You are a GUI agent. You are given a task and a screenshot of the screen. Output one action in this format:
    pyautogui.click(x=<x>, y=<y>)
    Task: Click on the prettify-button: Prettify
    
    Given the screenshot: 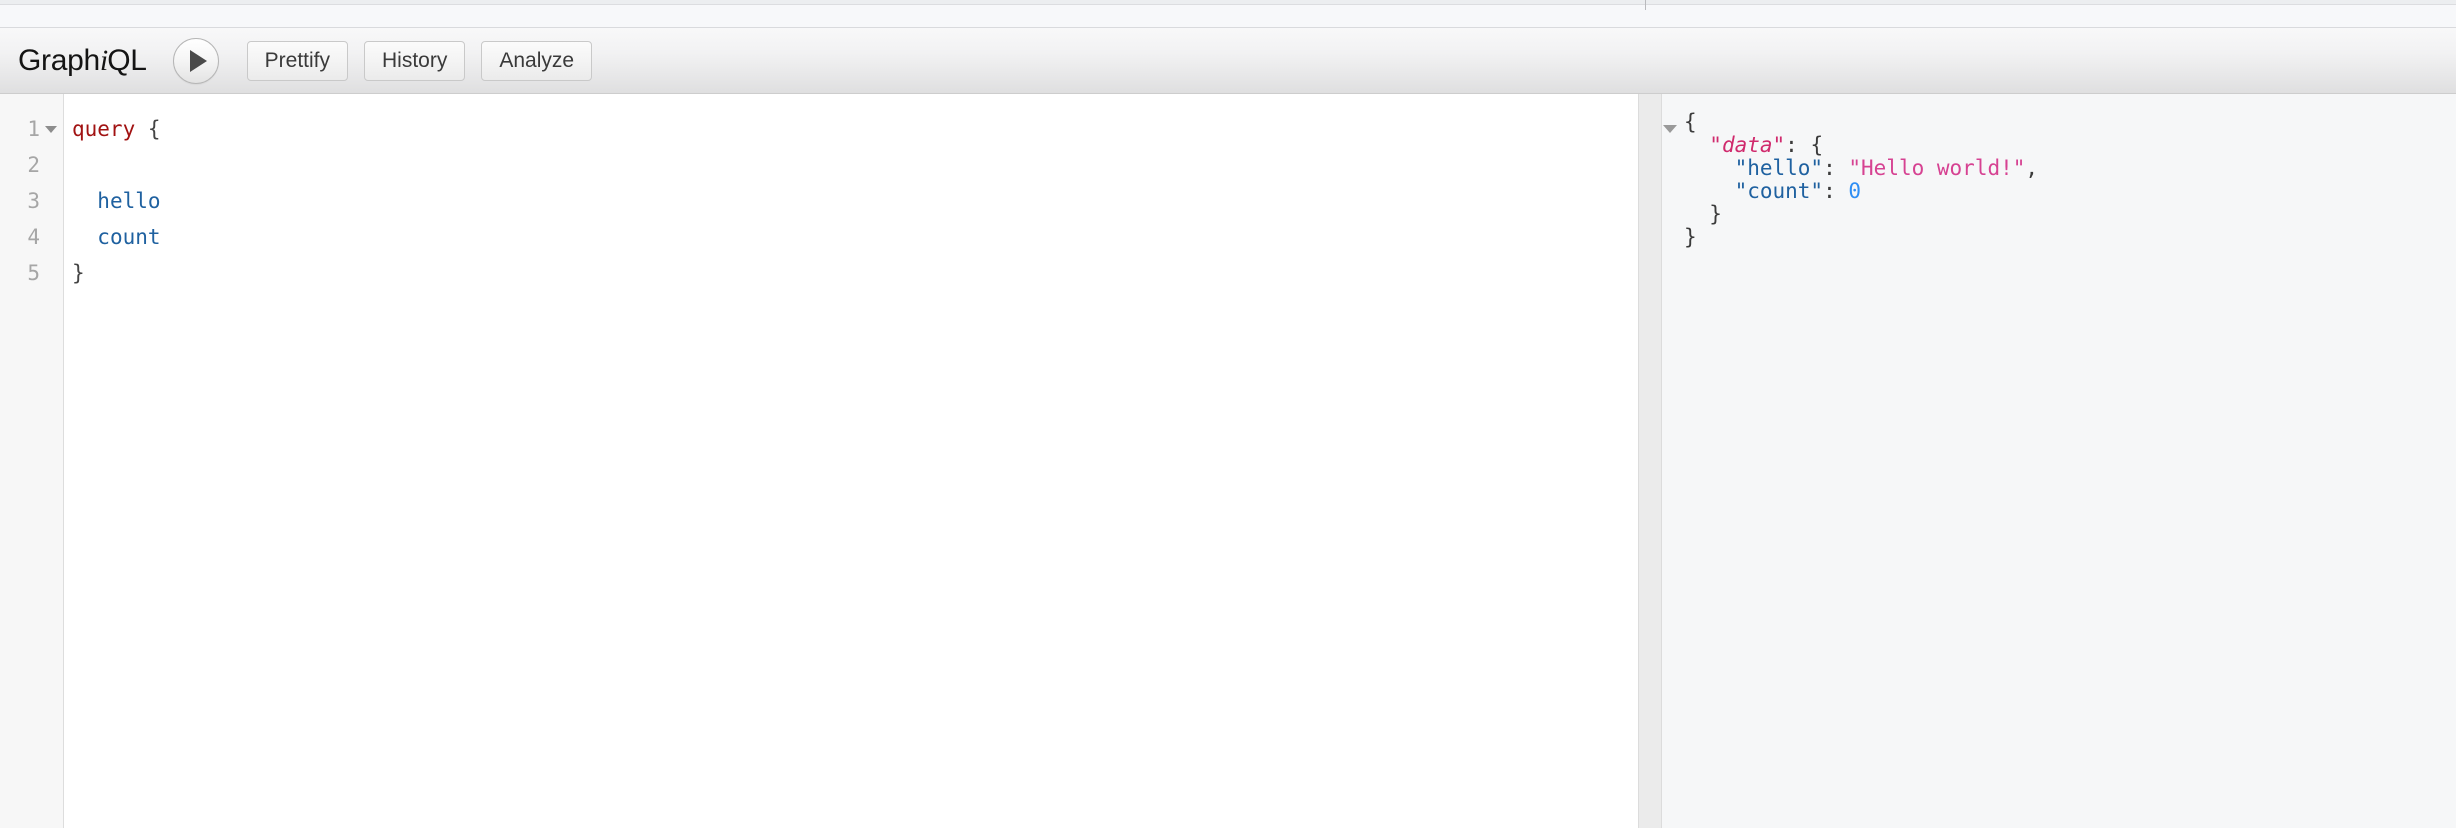 What is the action you would take?
    pyautogui.click(x=297, y=60)
    